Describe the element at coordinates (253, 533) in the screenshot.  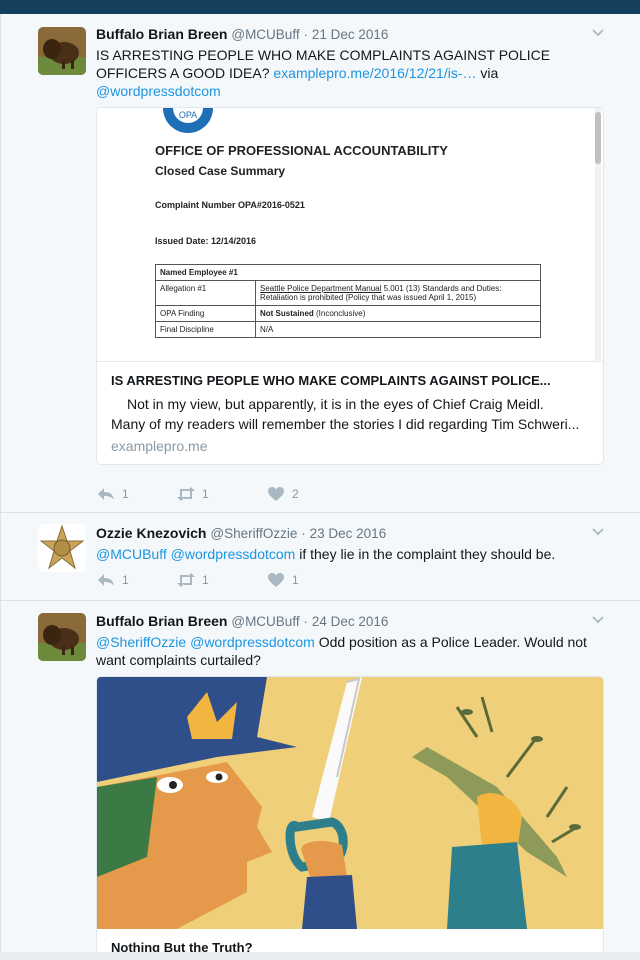
I see `author-screen-name: @SheriffOzzie` at that location.